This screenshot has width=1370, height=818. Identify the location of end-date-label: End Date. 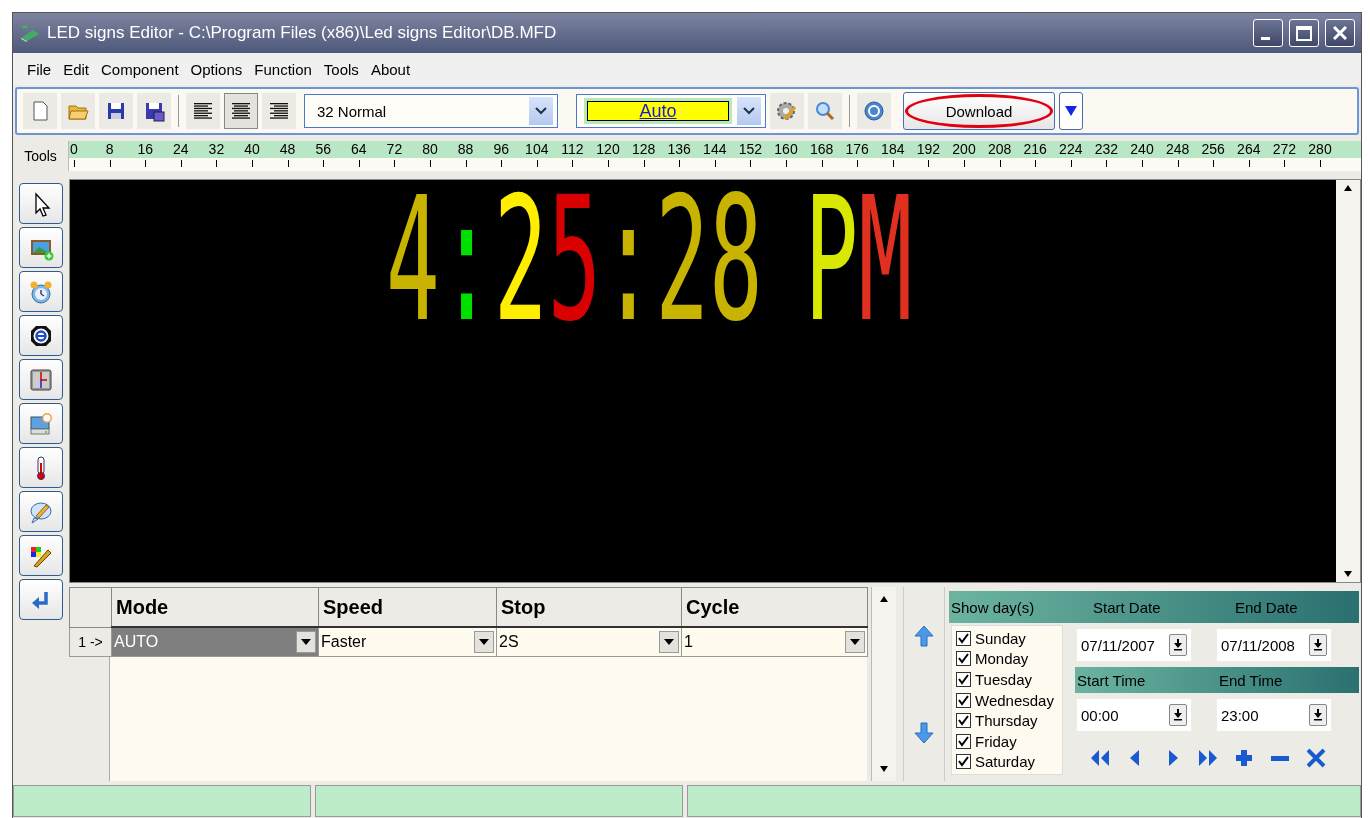
(1266, 607).